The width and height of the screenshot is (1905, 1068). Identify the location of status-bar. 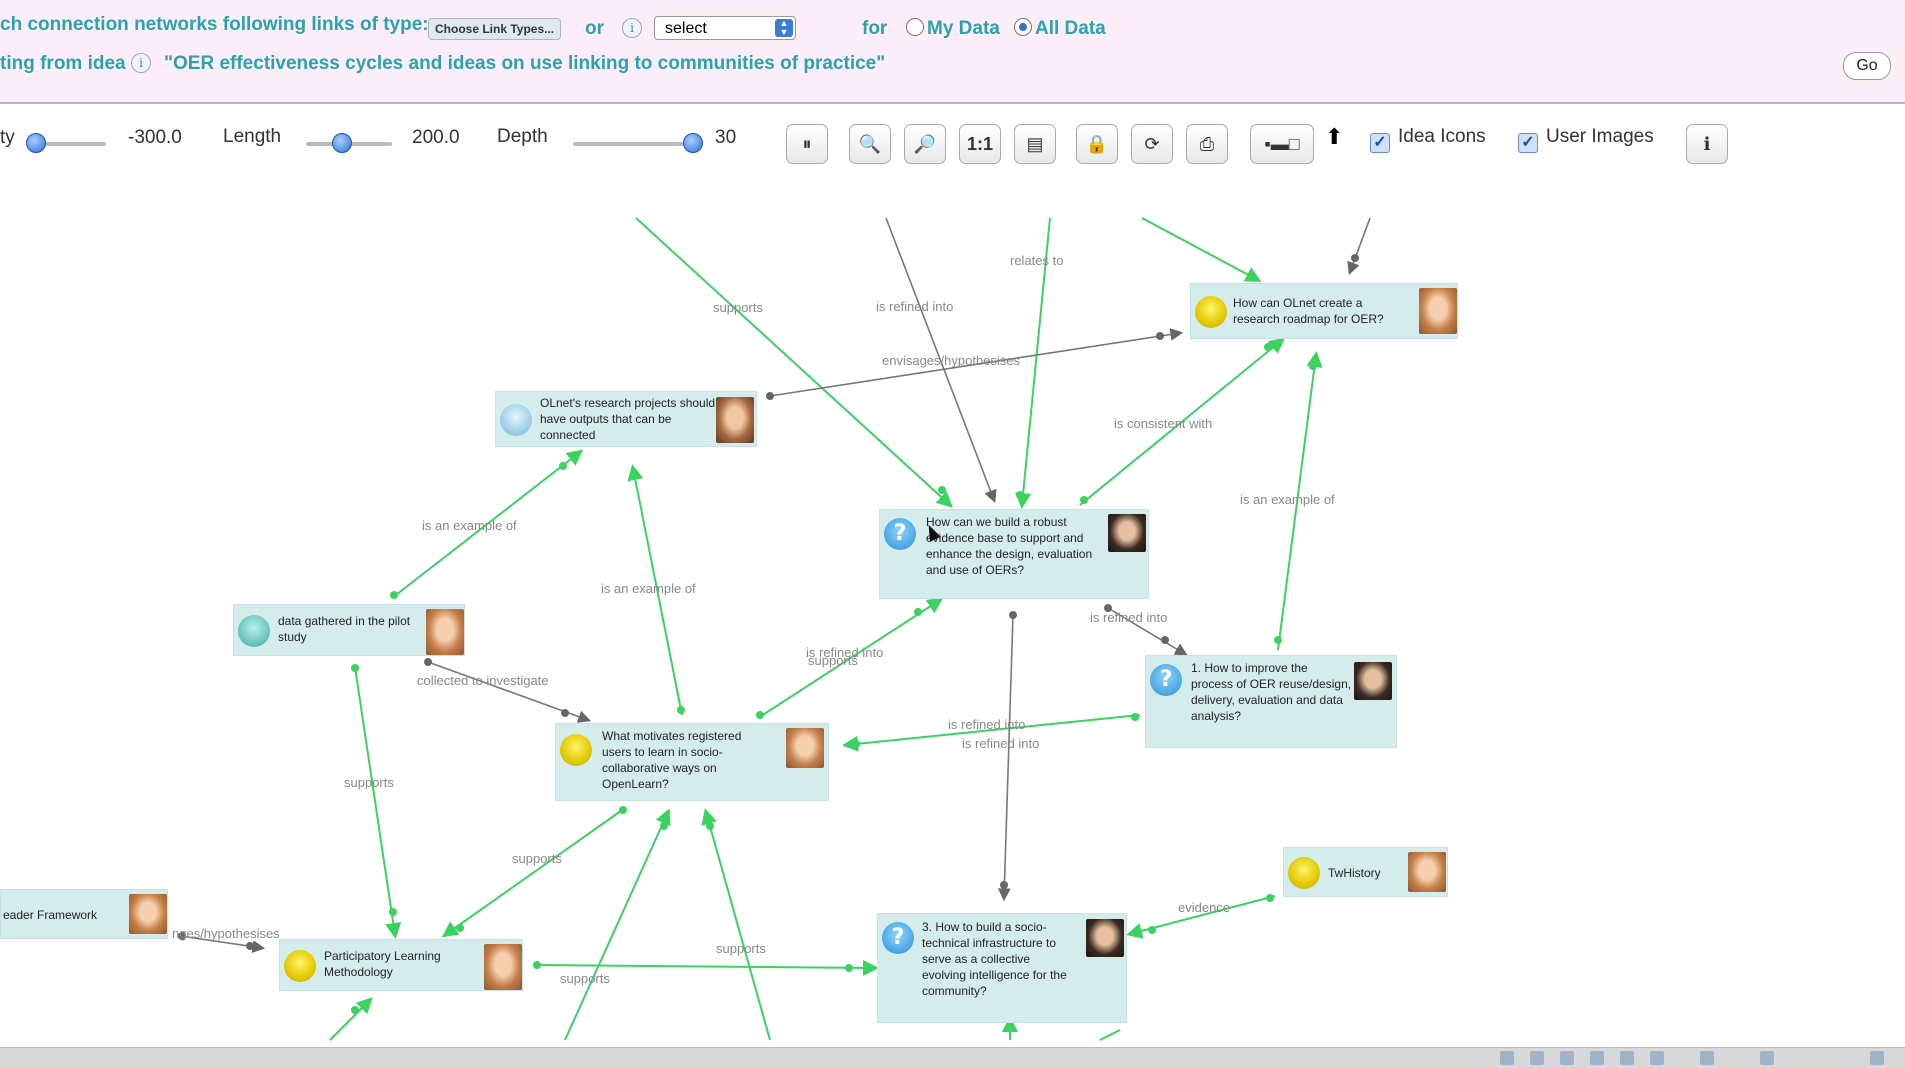
(952, 1057).